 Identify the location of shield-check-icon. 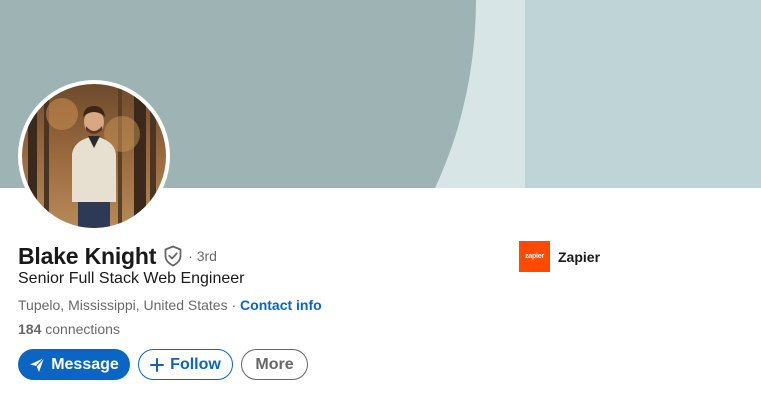
(173, 256).